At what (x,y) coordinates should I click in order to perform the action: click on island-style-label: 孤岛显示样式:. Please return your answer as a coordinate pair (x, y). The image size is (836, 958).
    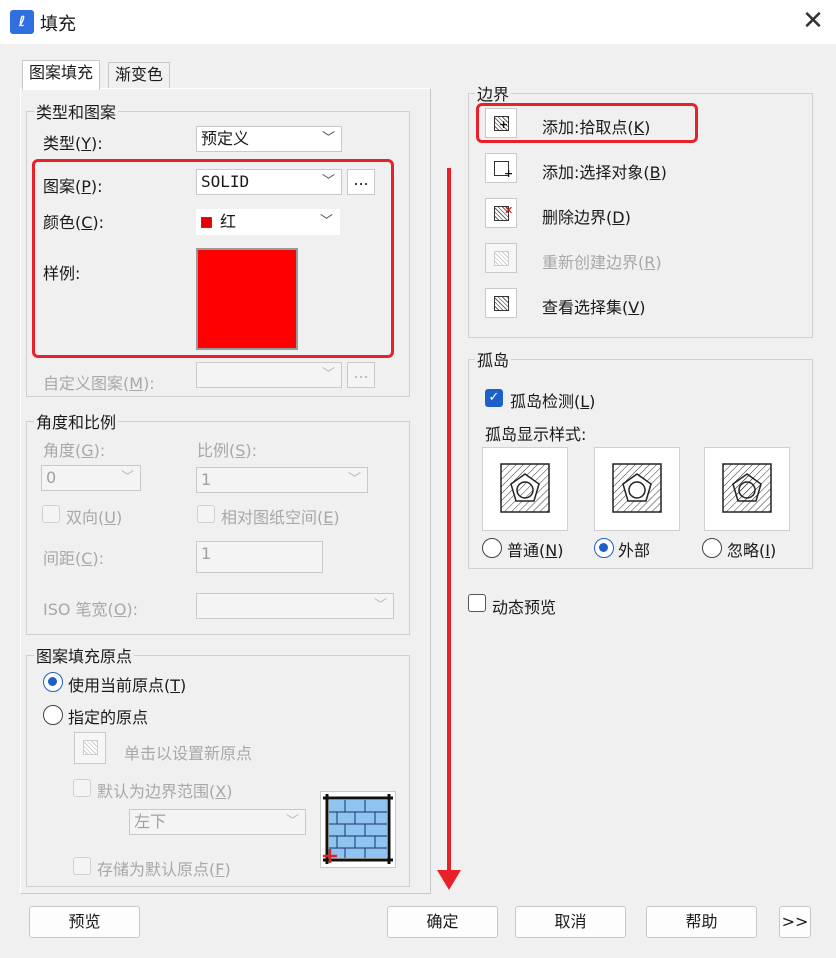
    Looking at the image, I should click on (536, 434).